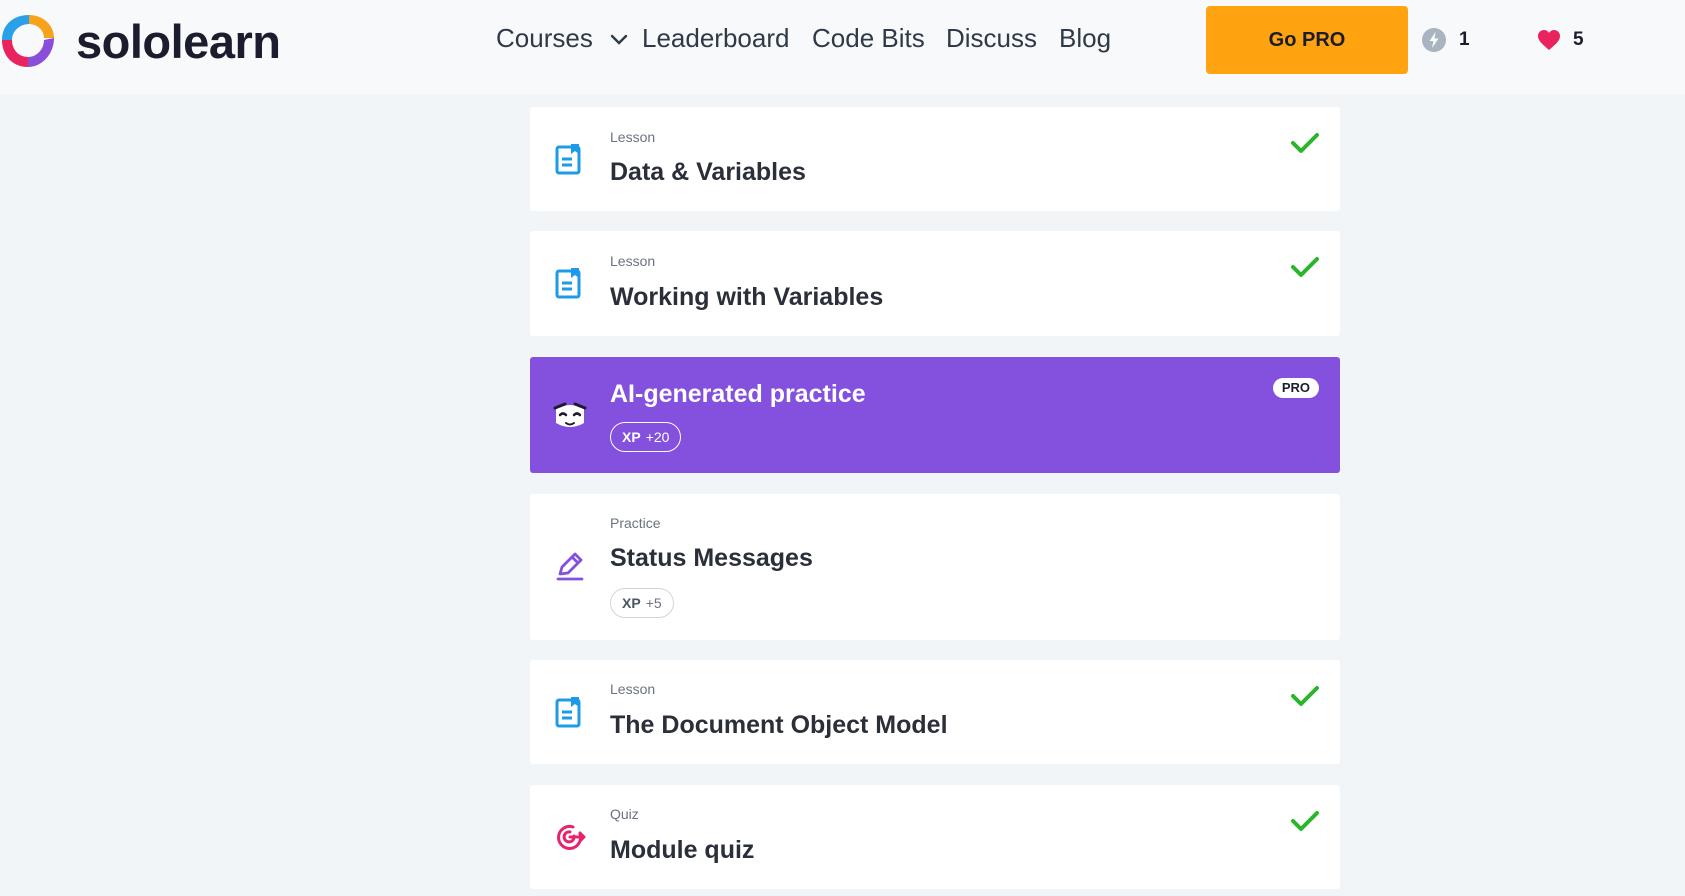  I want to click on sololearn-logo: sololearn, so click(140, 41).